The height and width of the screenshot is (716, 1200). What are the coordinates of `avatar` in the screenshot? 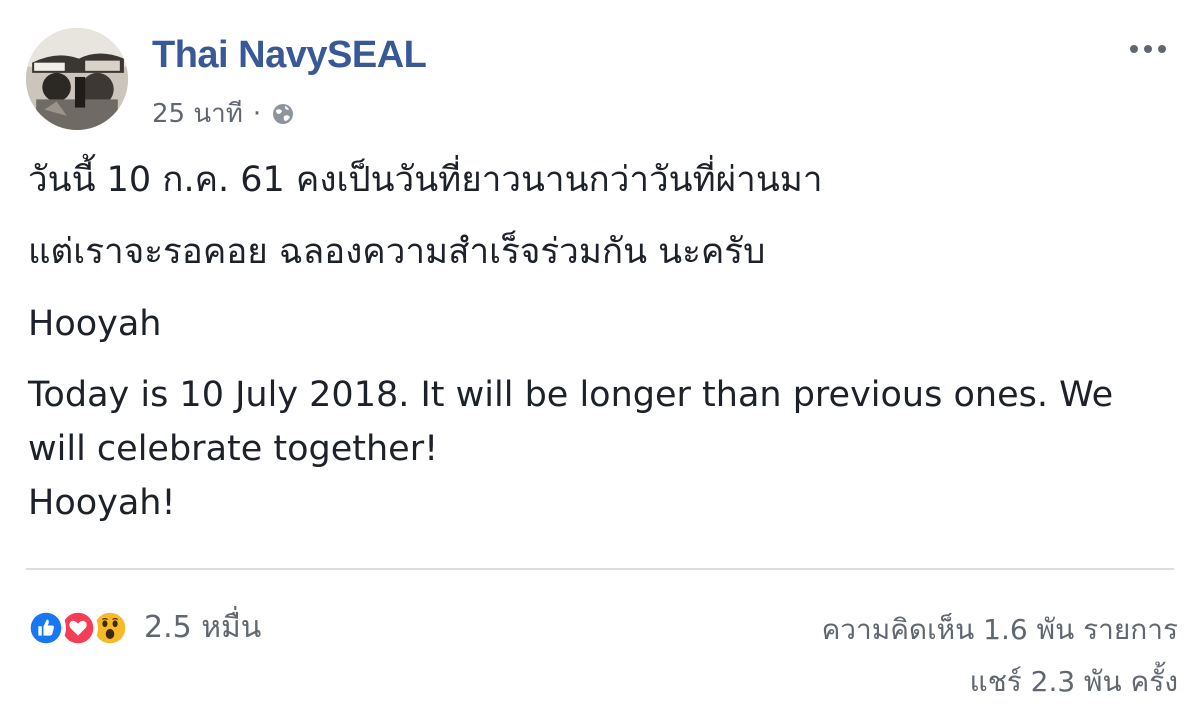 It's located at (77, 79).